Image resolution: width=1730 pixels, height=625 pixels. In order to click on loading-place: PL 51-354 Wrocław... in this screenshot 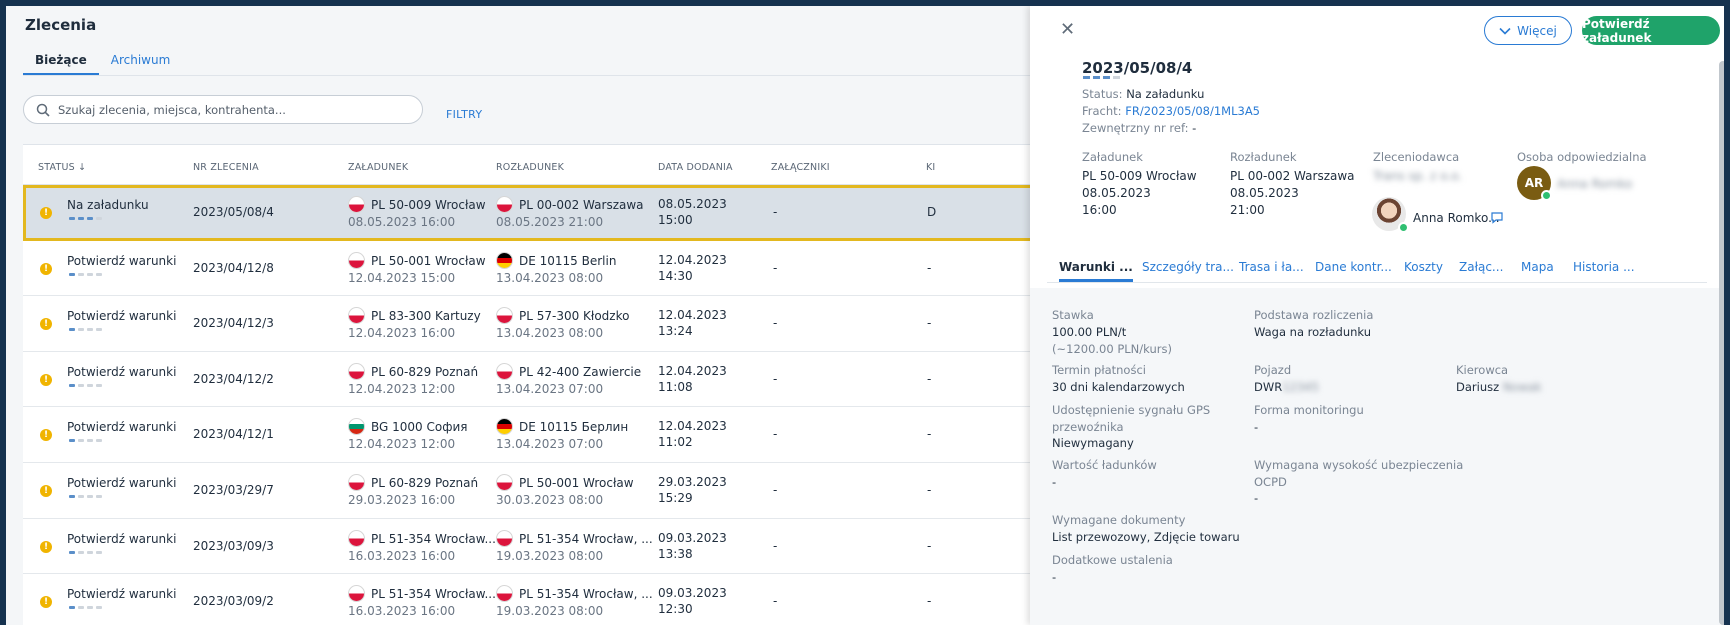, I will do `click(422, 538)`.